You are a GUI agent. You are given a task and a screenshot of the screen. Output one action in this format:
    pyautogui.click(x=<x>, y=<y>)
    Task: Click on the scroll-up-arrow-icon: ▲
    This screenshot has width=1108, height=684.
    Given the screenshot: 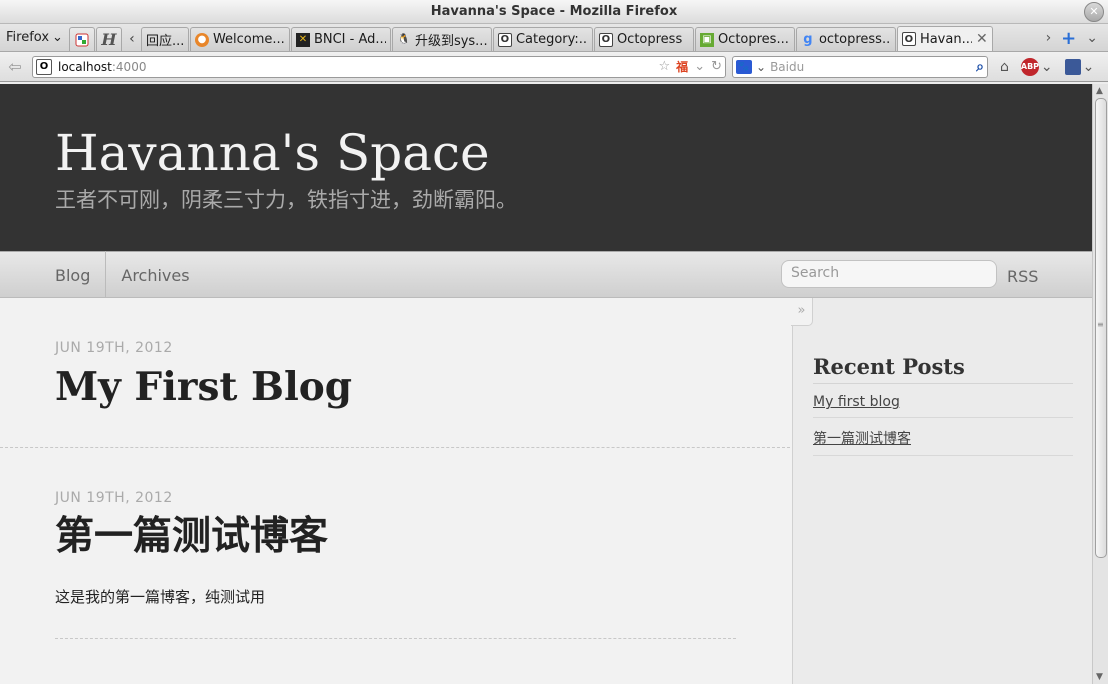 What is the action you would take?
    pyautogui.click(x=1099, y=91)
    